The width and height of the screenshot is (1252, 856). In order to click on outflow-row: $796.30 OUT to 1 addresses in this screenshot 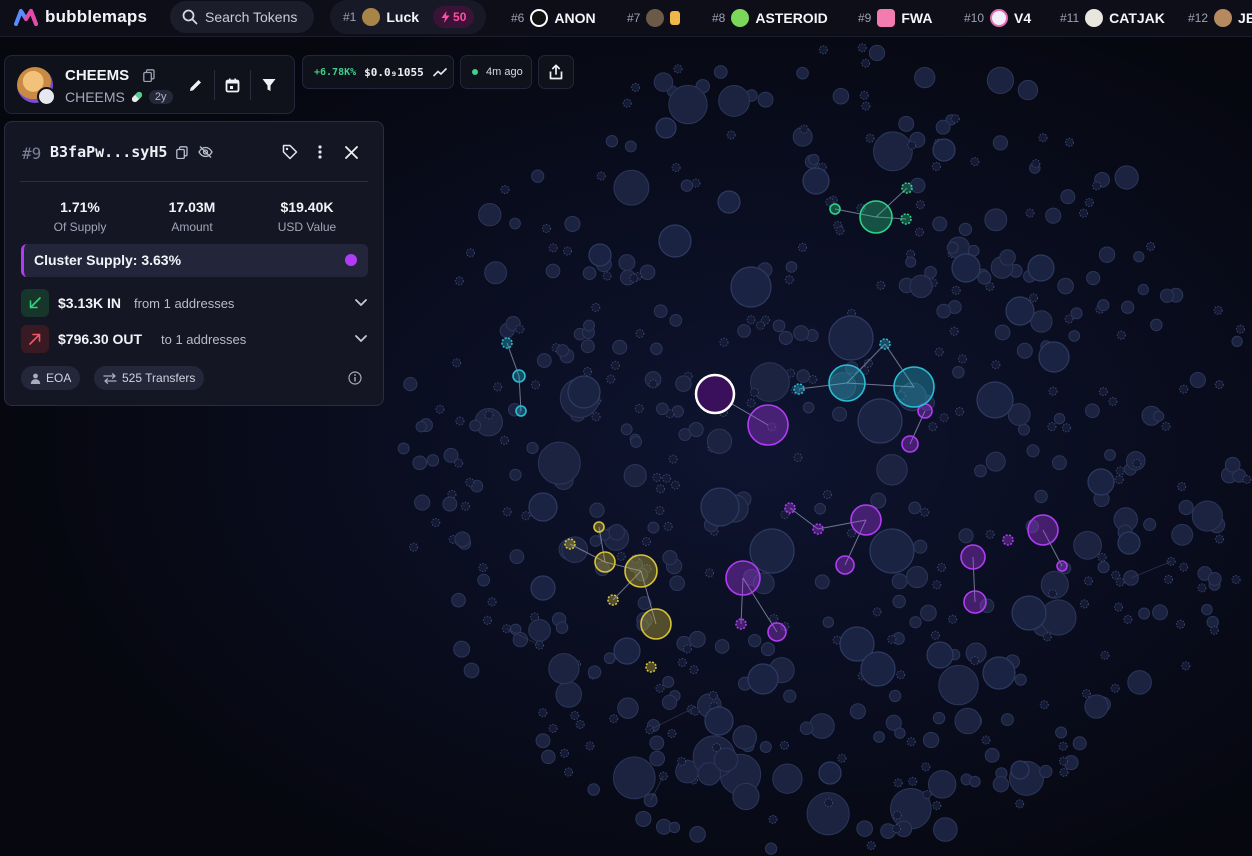, I will do `click(194, 339)`.